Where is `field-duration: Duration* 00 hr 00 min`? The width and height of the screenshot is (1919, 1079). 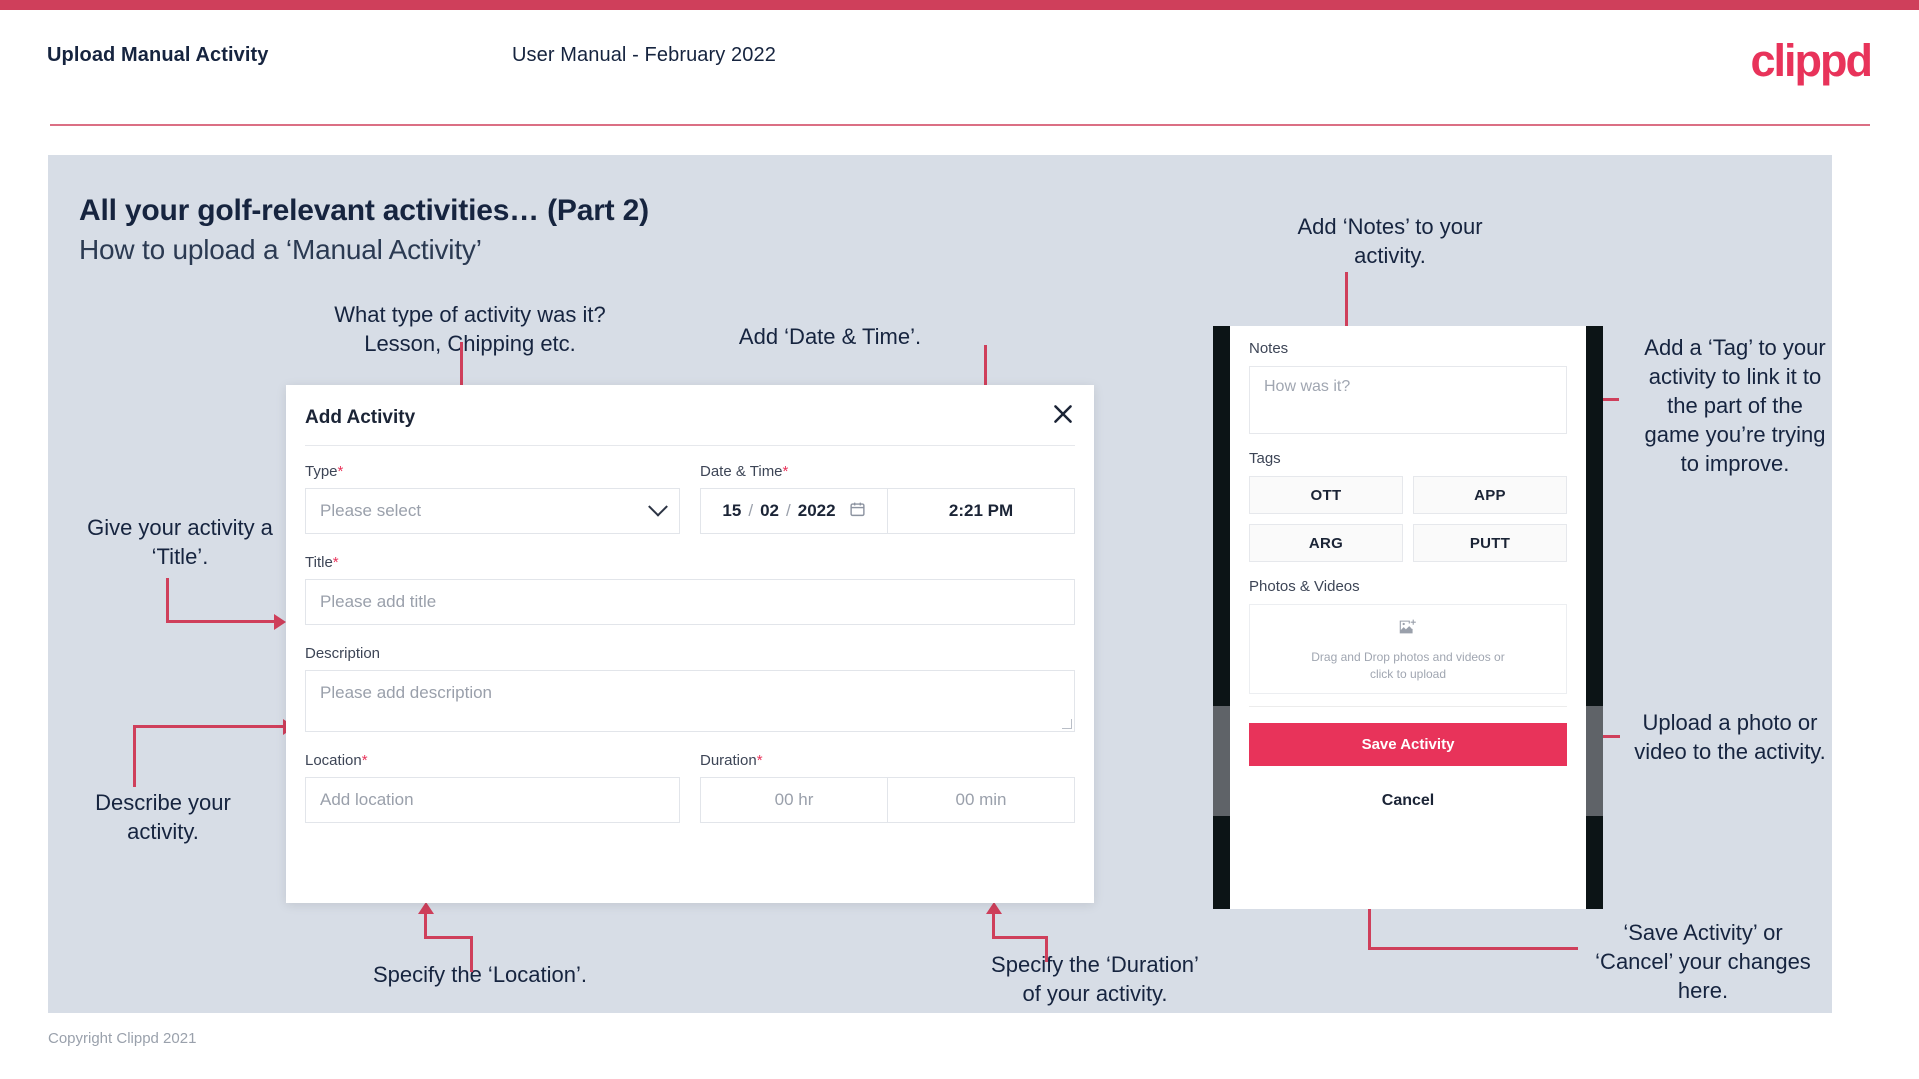
field-duration: Duration* 00 hr 00 min is located at coordinates (887, 787).